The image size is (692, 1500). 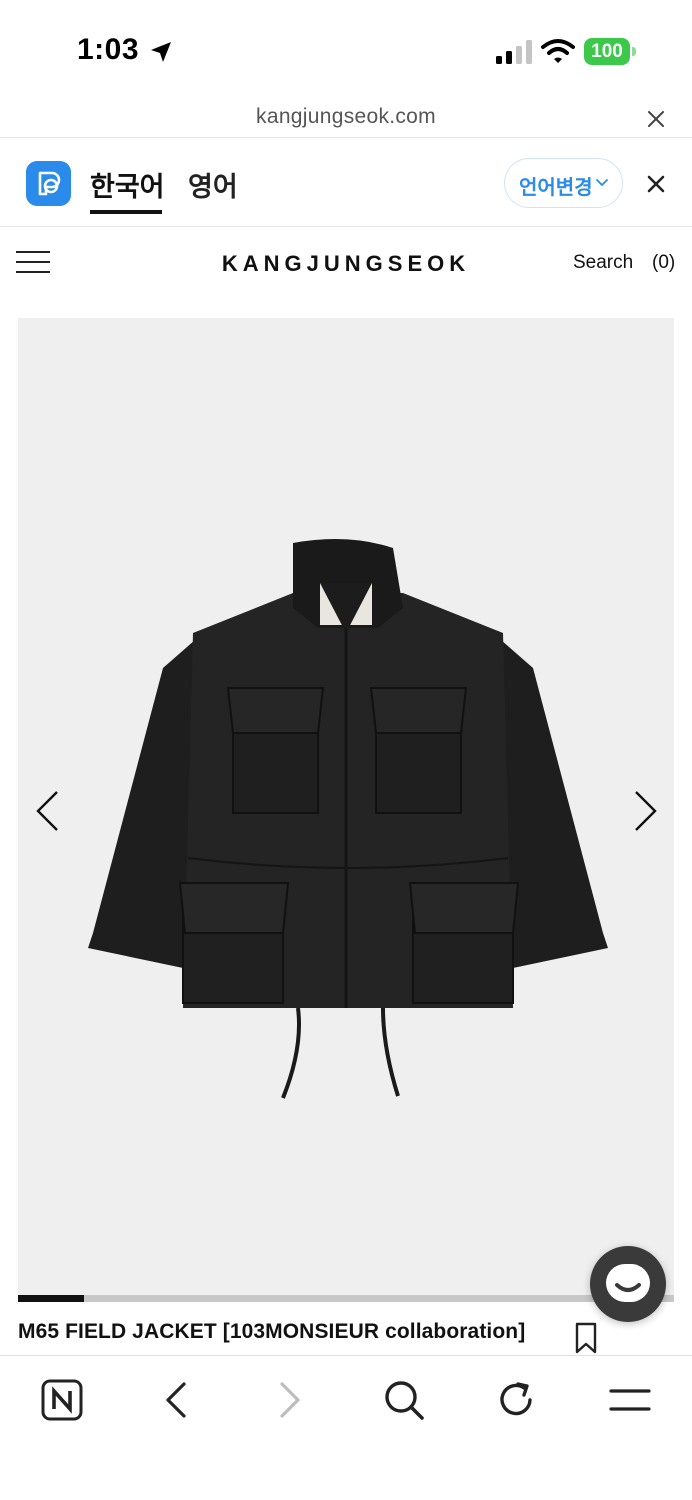 I want to click on active-tab-indicator, so click(x=126, y=212).